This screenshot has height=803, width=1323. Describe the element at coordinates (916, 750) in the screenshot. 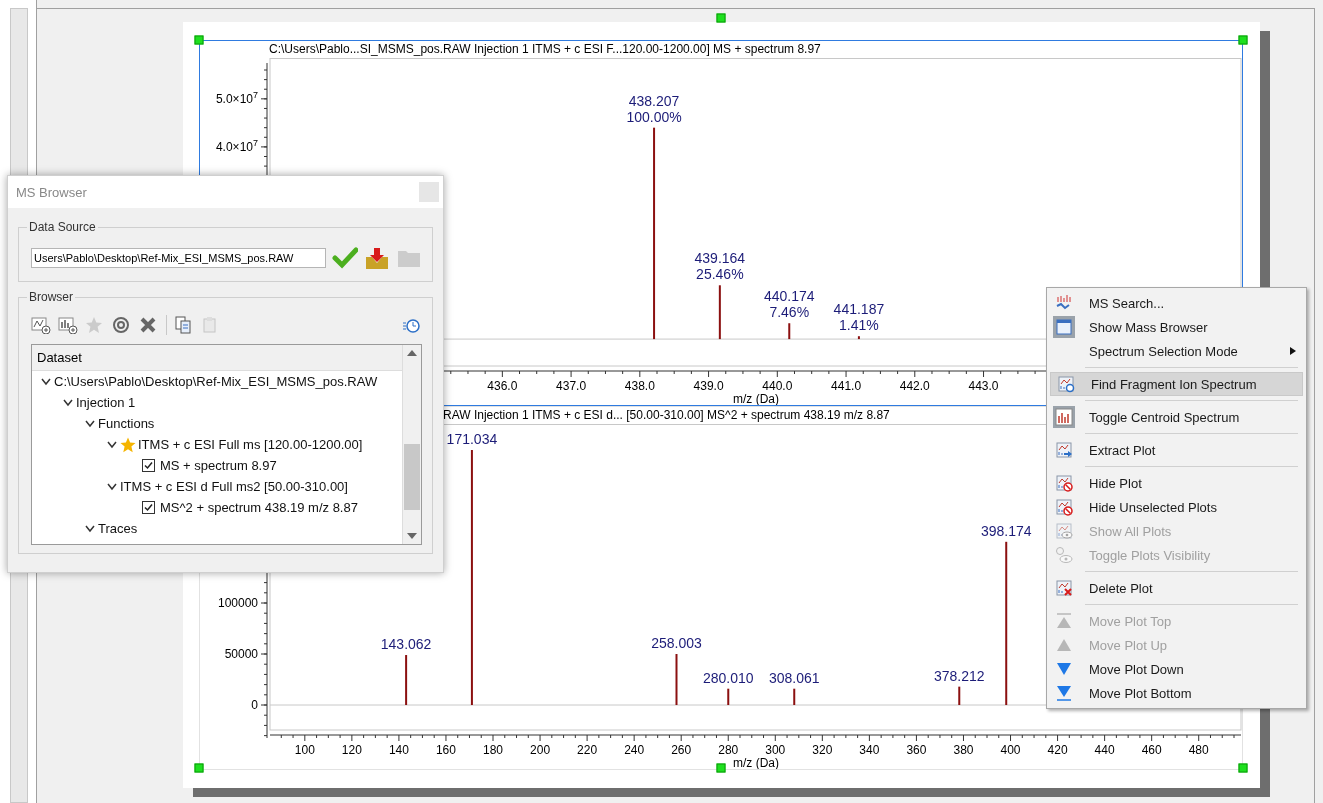

I see `x-tick-label: 360` at that location.